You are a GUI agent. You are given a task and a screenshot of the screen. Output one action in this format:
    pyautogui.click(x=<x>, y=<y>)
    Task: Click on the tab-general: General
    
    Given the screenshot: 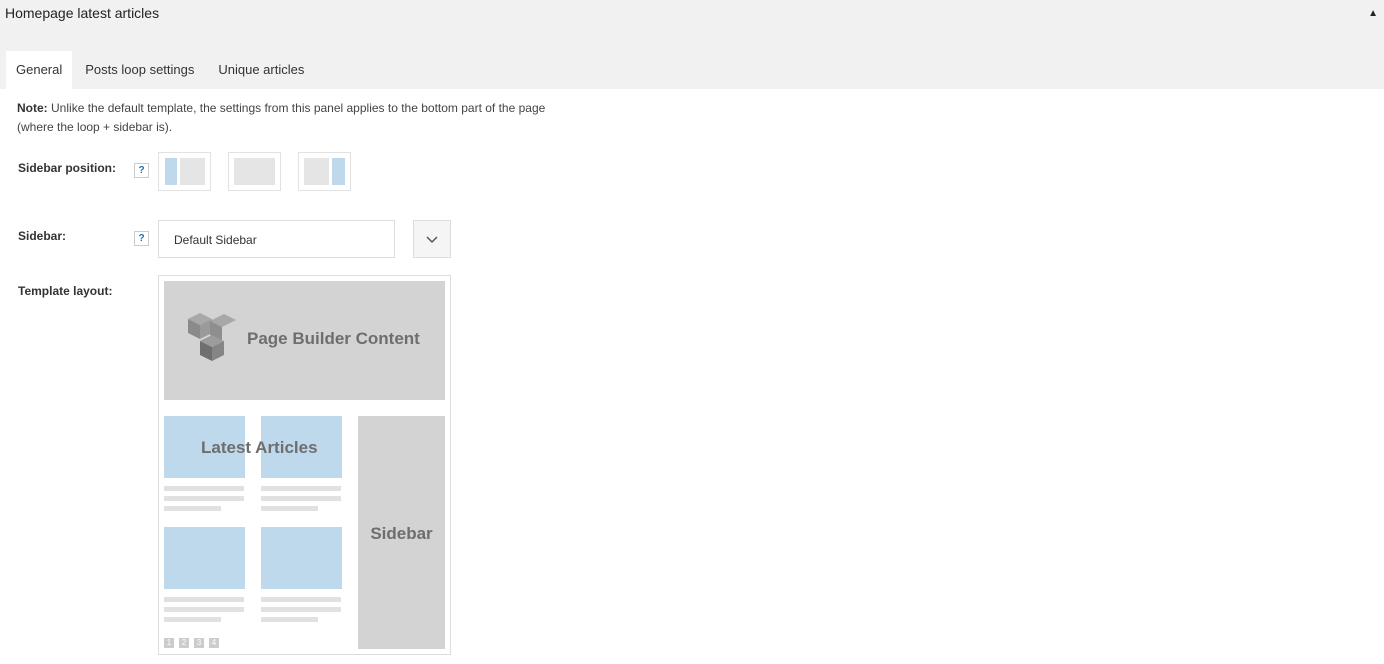 What is the action you would take?
    pyautogui.click(x=39, y=70)
    